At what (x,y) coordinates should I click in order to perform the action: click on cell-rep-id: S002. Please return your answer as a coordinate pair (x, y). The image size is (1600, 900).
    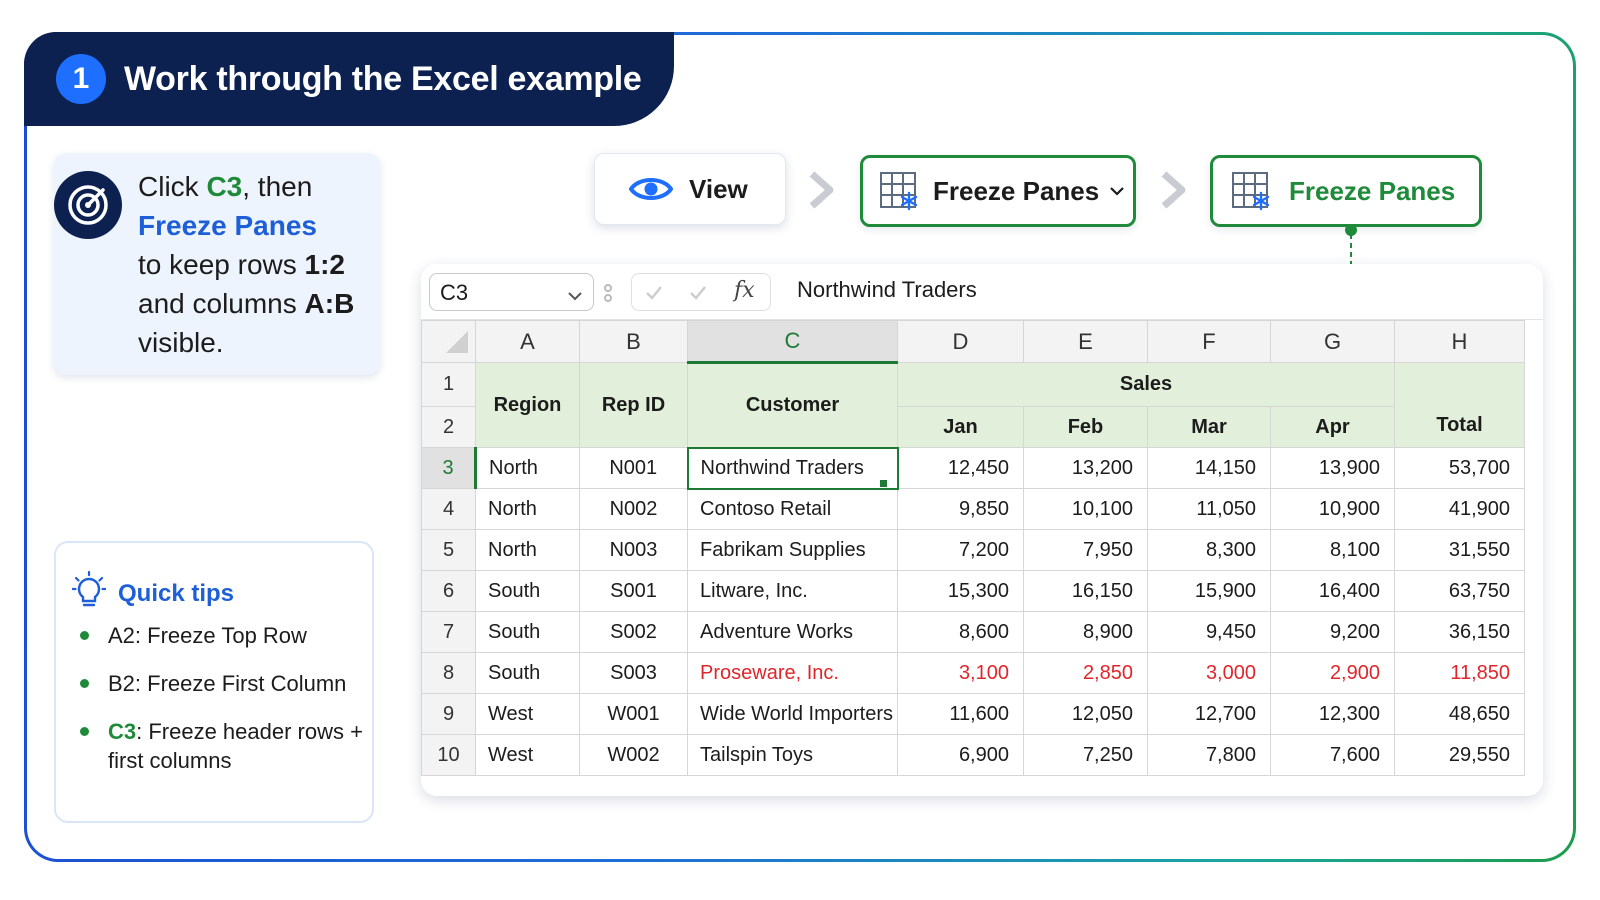
    Looking at the image, I should click on (633, 632).